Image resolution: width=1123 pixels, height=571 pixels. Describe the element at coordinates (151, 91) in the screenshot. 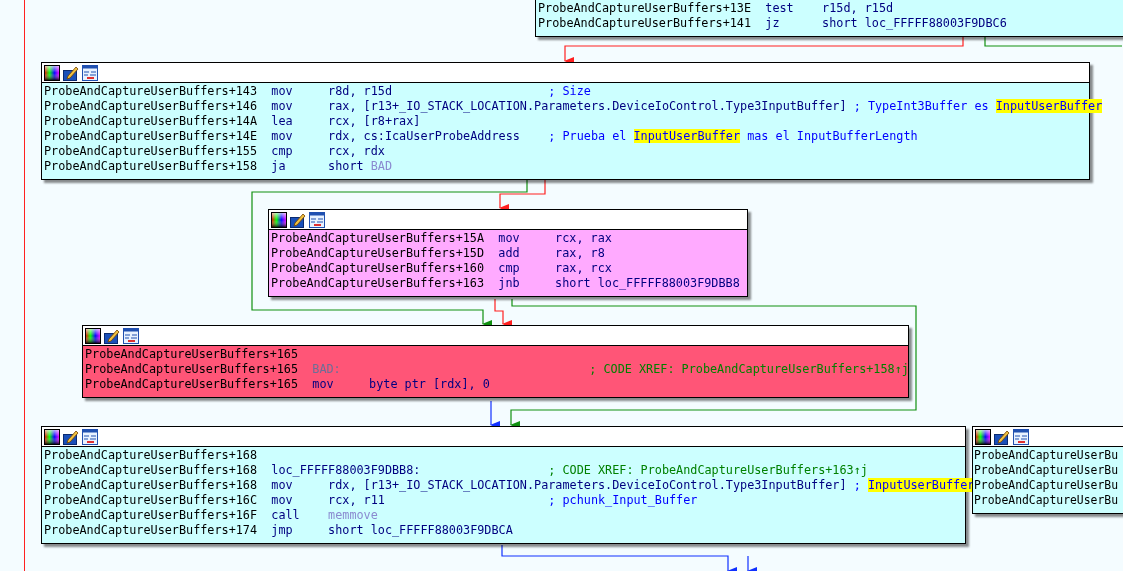

I see `code-address: ProbeAndCaptureUserBuffers+143` at that location.